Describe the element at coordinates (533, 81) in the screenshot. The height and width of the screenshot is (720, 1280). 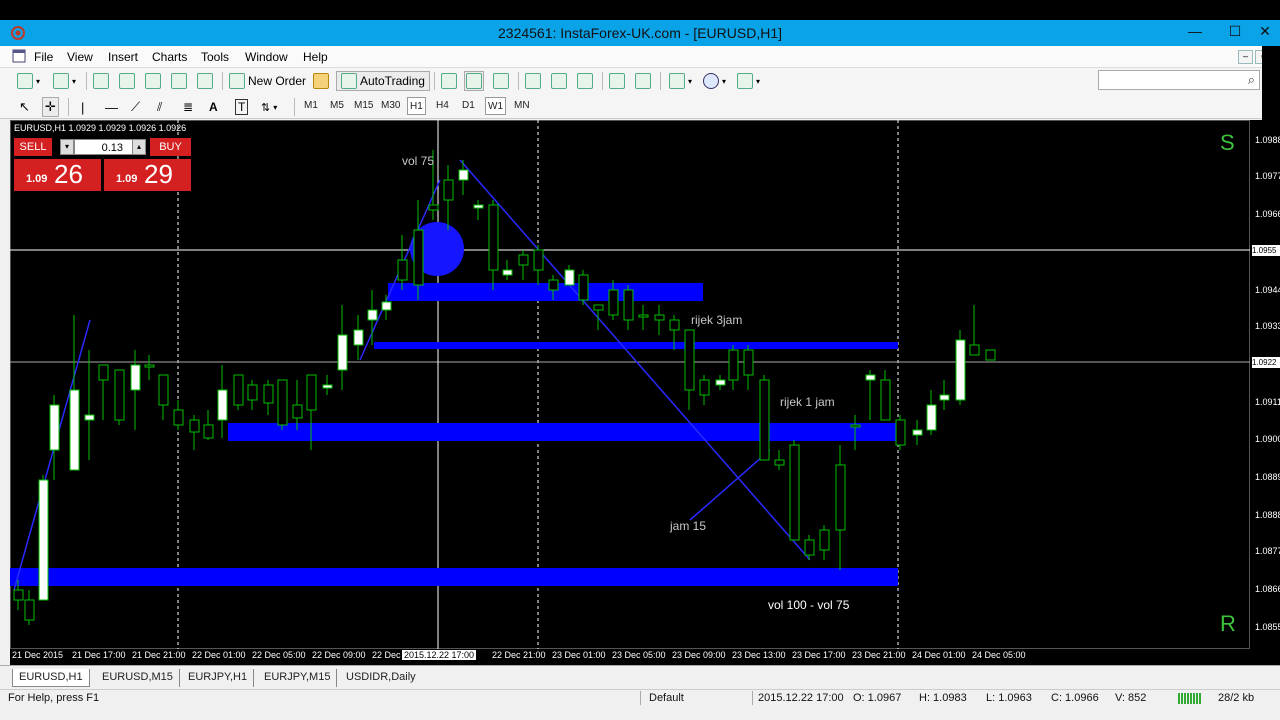
I see `zoom-in-button` at that location.